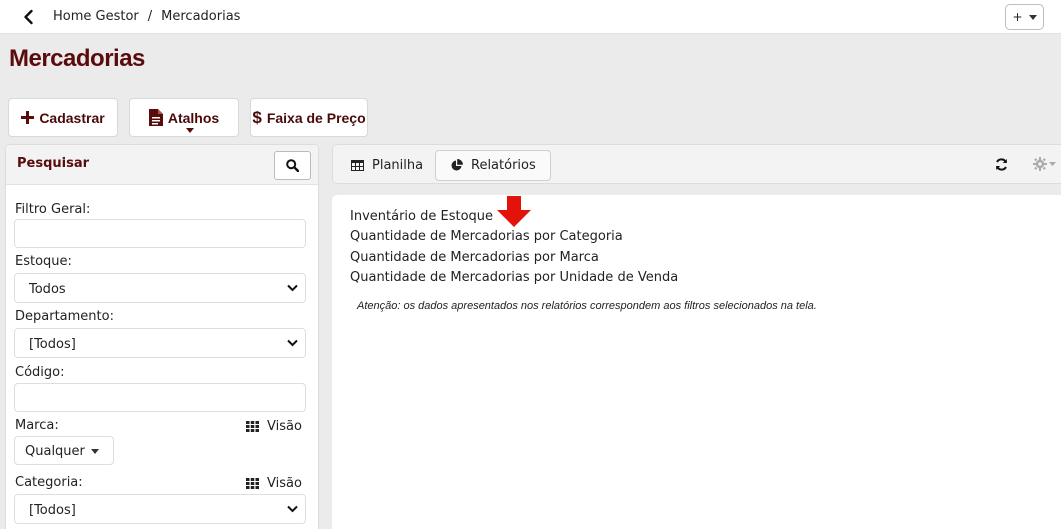 This screenshot has width=1061, height=529. I want to click on report-link: Quantidade de Mercadorias por Categoria, so click(486, 236).